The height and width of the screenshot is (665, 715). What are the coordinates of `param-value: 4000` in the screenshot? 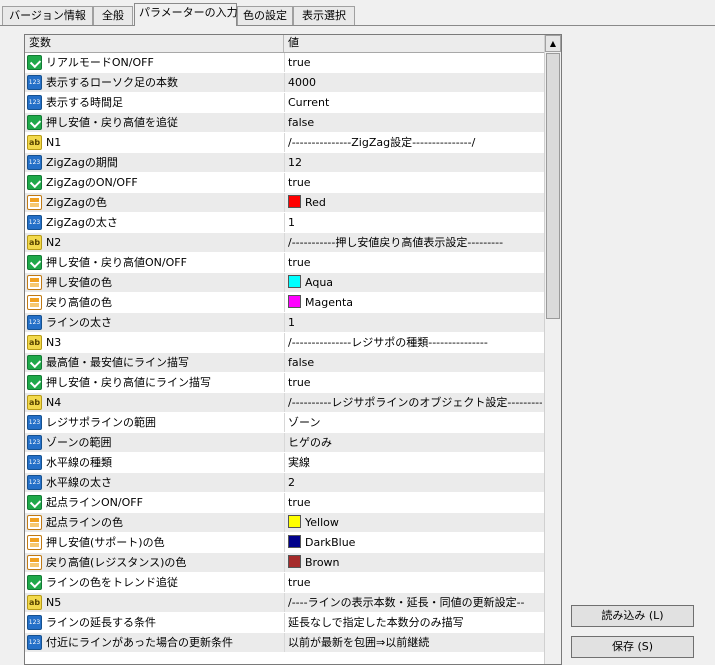 It's located at (415, 83).